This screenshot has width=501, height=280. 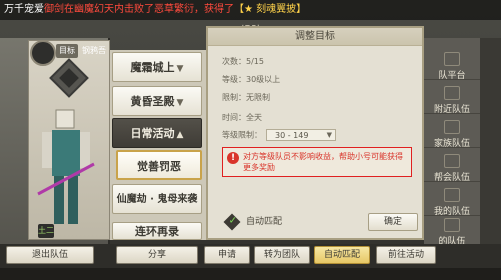 I want to click on family-icon, so click(x=452, y=127).